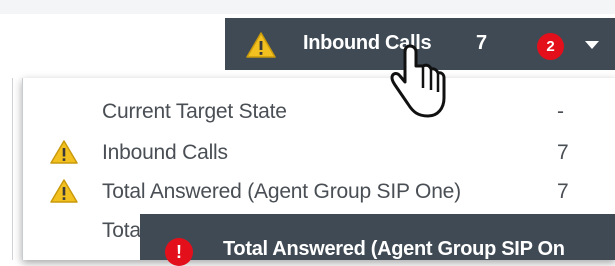 The height and width of the screenshot is (266, 615). What do you see at coordinates (394, 249) in the screenshot?
I see `notification-text: Total Answered (Agent Group SIP On` at bounding box center [394, 249].